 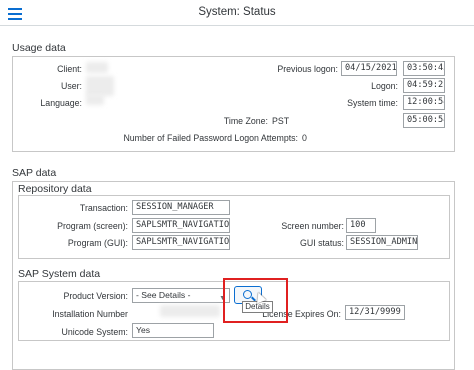 I want to click on time-zone-value: PST, so click(x=281, y=121).